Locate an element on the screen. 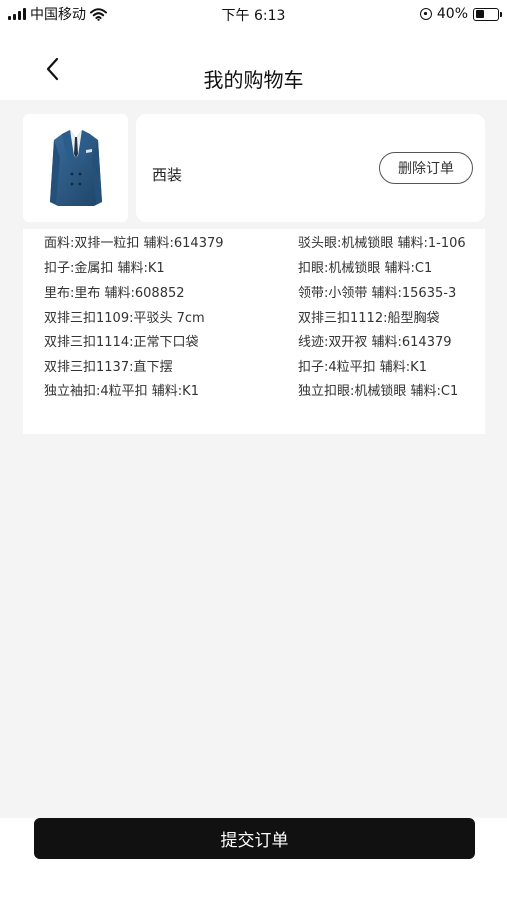 This screenshot has height=900, width=507. delete-order-button: 删除订单 is located at coordinates (426, 168).